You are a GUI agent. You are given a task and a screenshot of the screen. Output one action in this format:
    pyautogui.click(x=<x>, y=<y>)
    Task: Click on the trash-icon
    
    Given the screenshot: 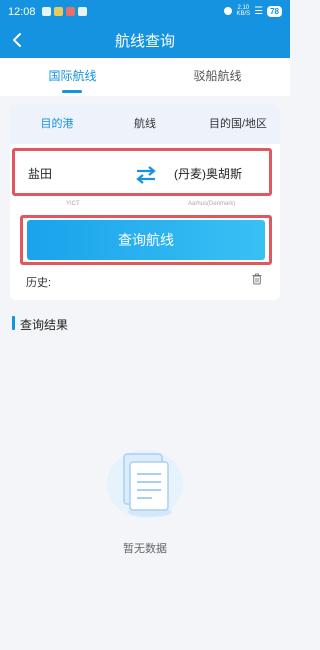 What is the action you would take?
    pyautogui.click(x=257, y=279)
    